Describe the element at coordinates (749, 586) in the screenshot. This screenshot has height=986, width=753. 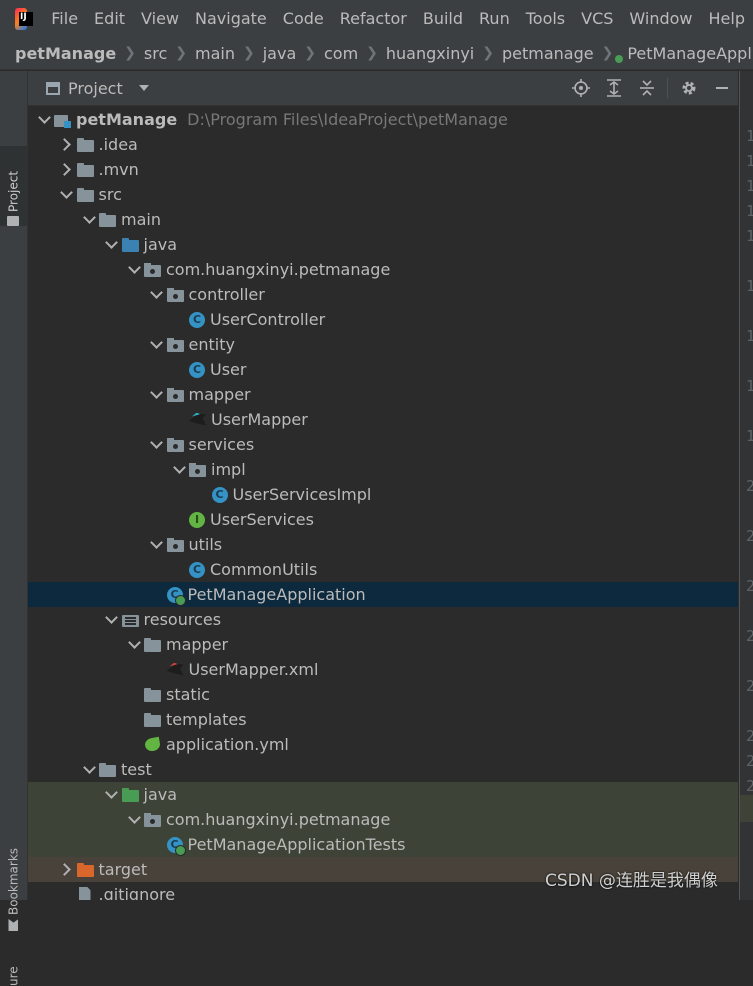
I see `line-number: 2` at that location.